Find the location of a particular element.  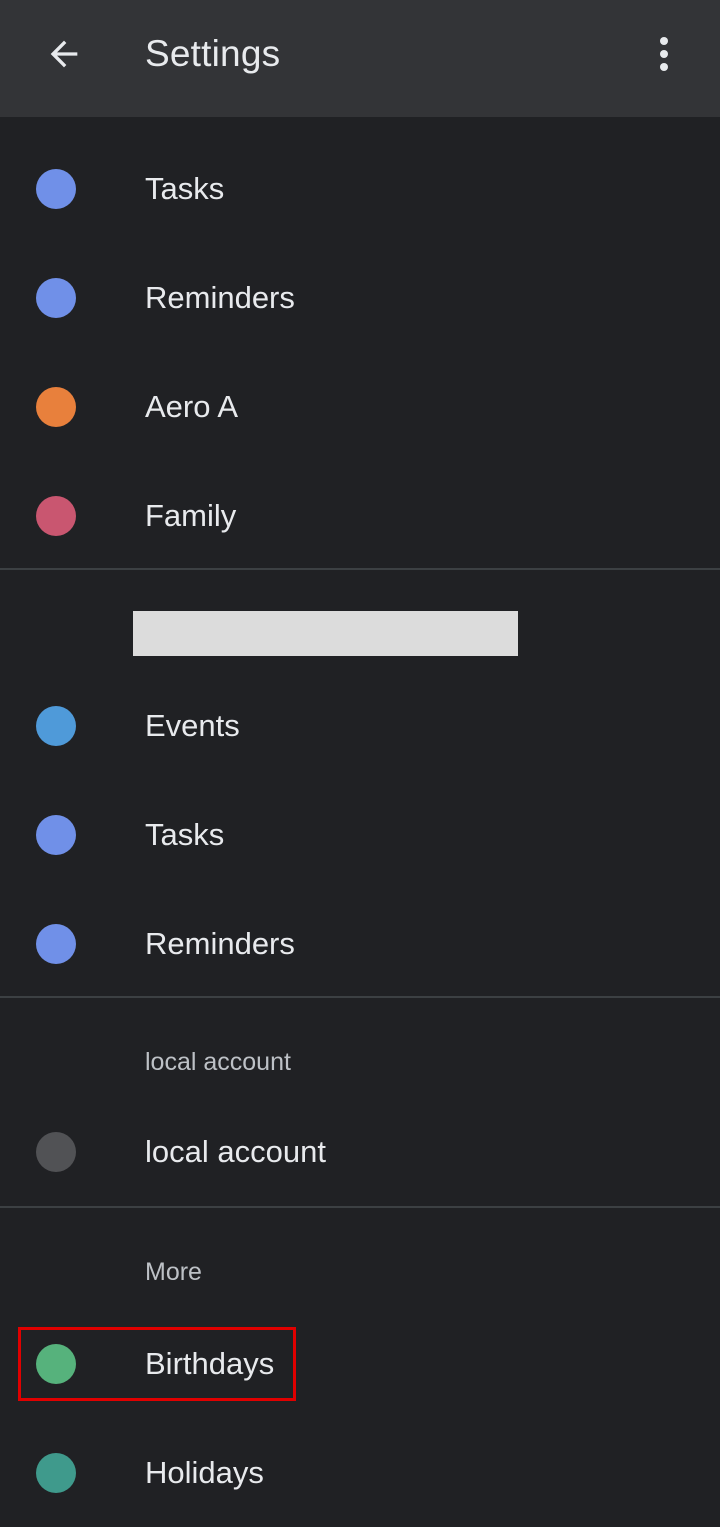

calendar-item-reminders-2: Reminders is located at coordinates (360, 943).